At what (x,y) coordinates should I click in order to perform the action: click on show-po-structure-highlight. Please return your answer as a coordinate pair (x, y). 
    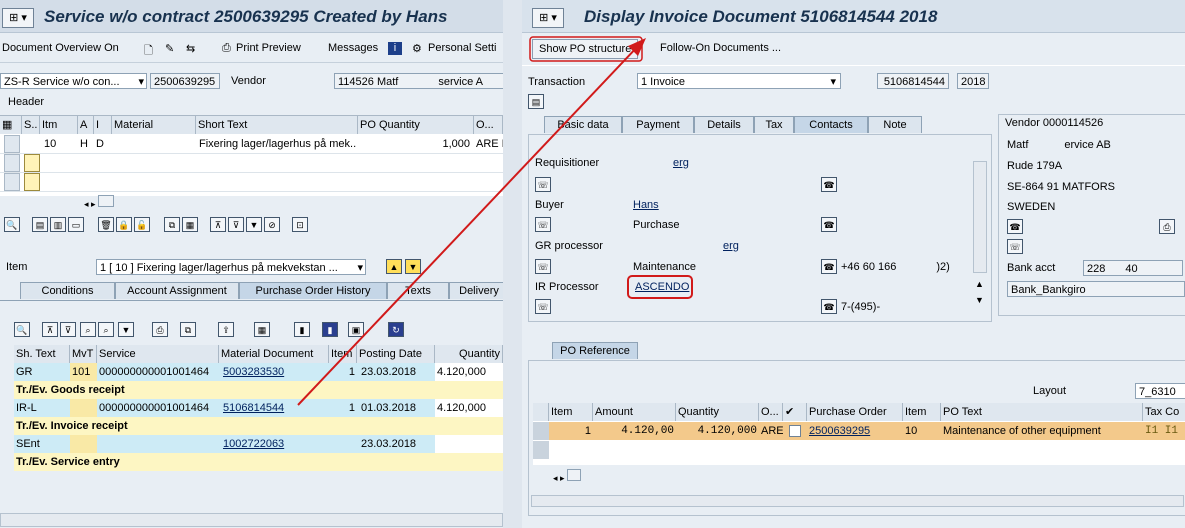
    Looking at the image, I should click on (586, 49).